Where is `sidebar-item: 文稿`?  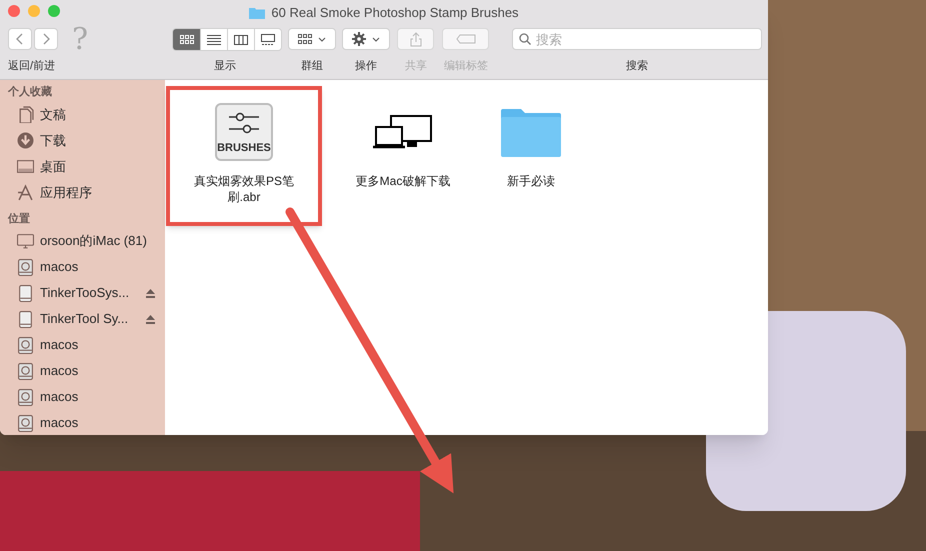
sidebar-item: 文稿 is located at coordinates (97, 114).